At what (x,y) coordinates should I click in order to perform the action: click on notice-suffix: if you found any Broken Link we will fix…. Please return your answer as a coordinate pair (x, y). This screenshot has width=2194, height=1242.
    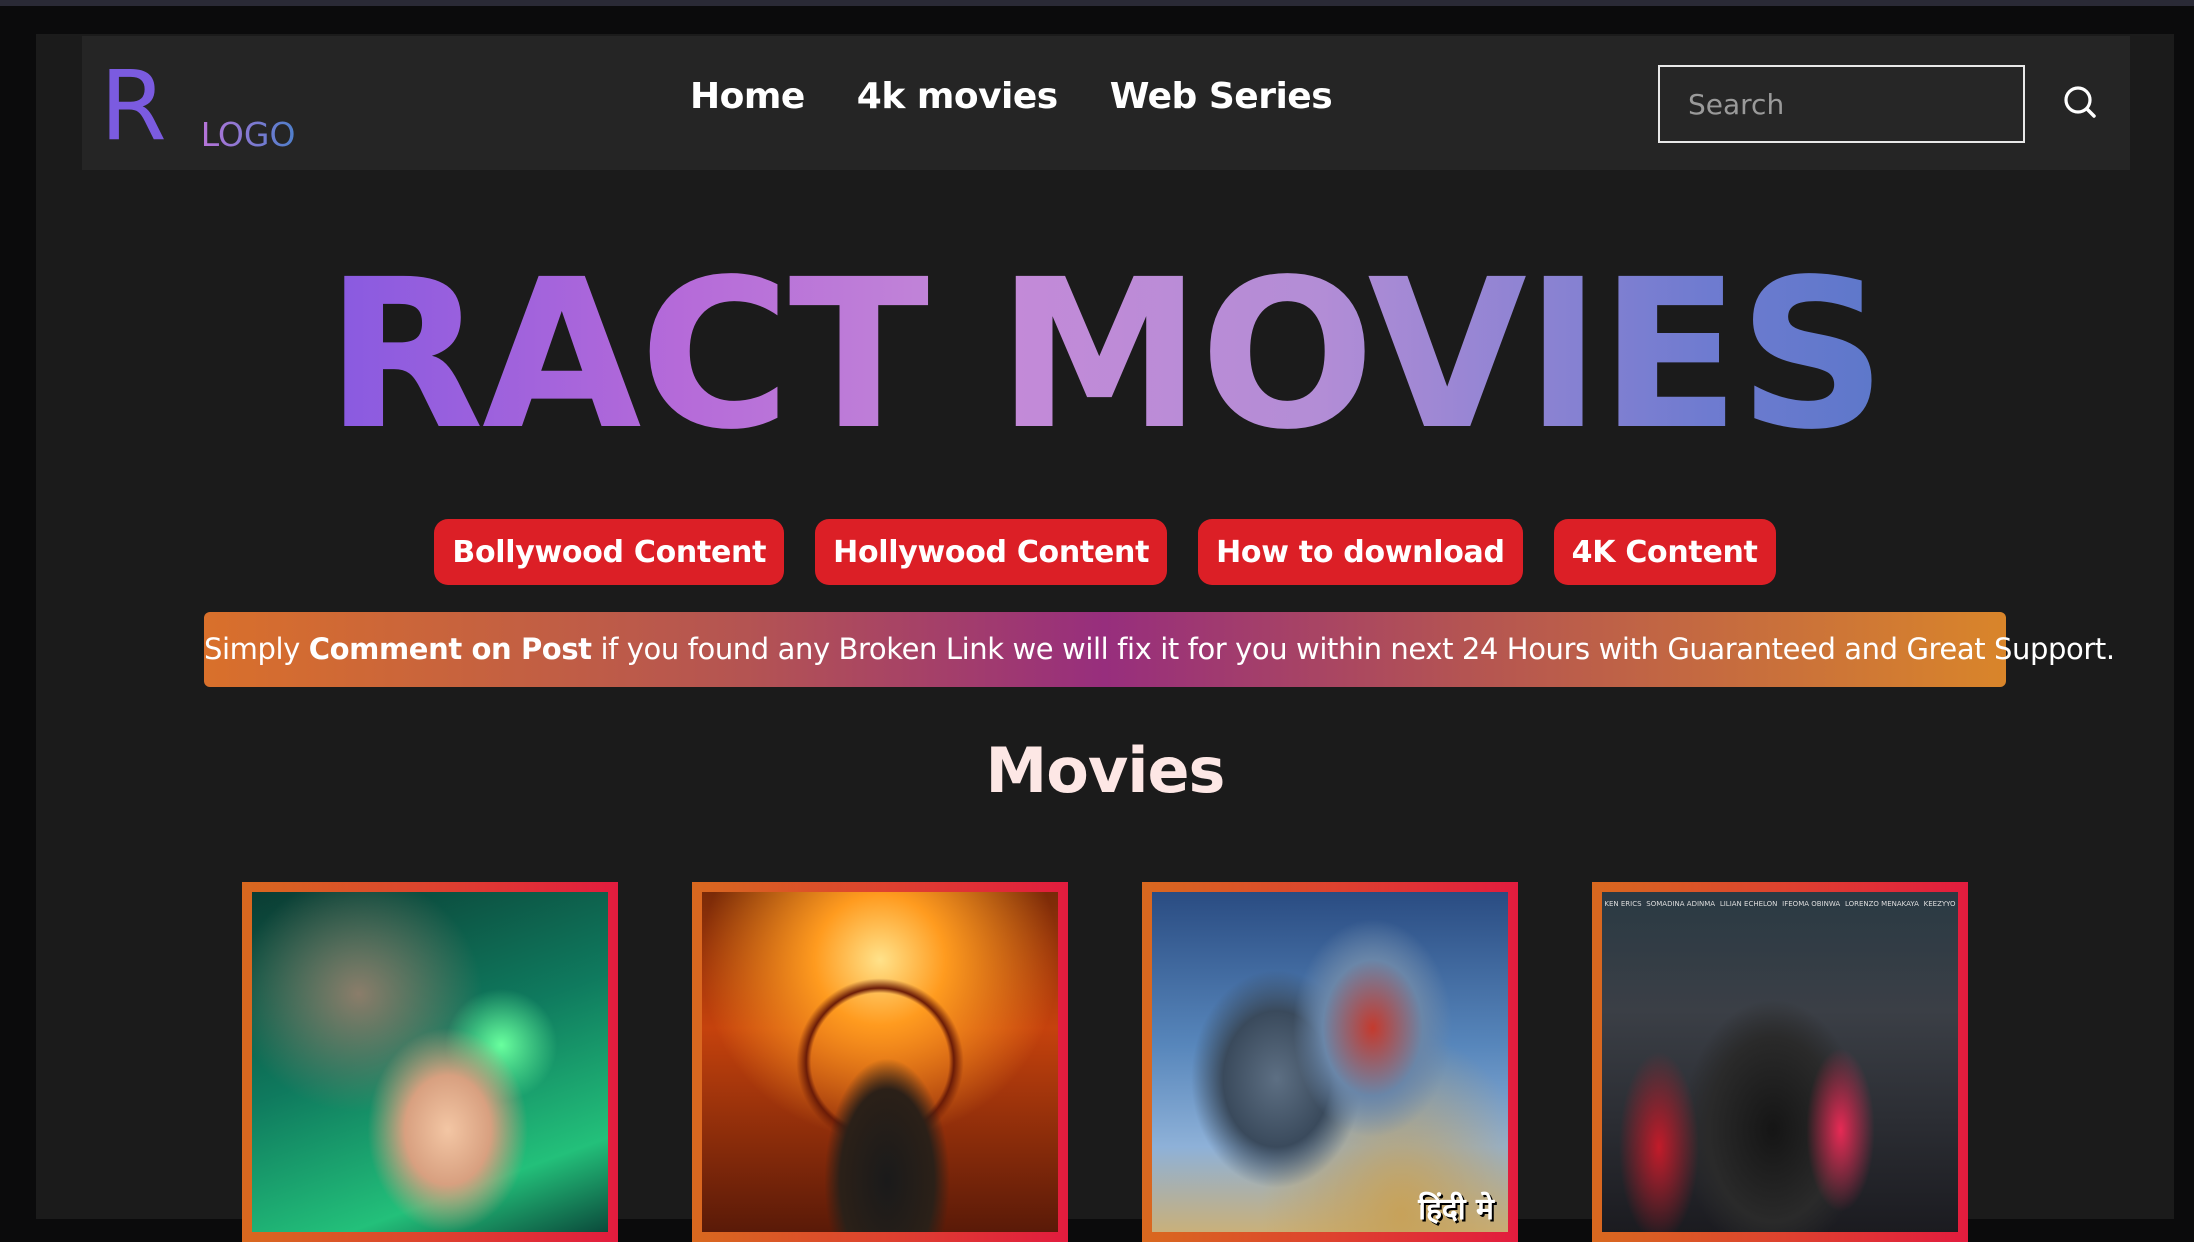
    Looking at the image, I should click on (1353, 649).